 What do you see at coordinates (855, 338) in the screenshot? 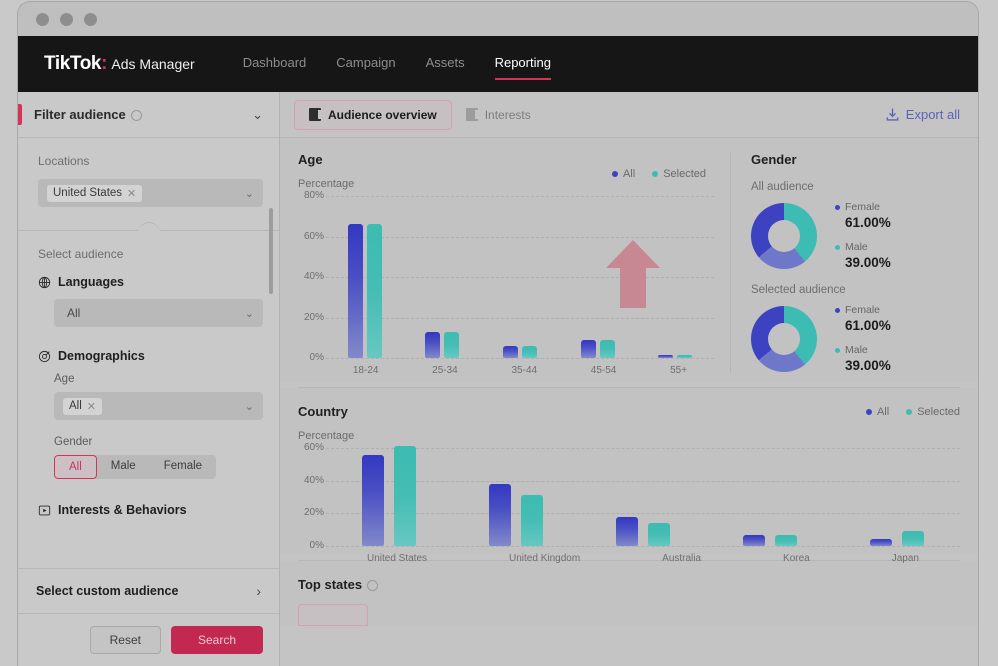
I see `selected-audience-donut-row: Female 61.00% Male 39.00%` at bounding box center [855, 338].